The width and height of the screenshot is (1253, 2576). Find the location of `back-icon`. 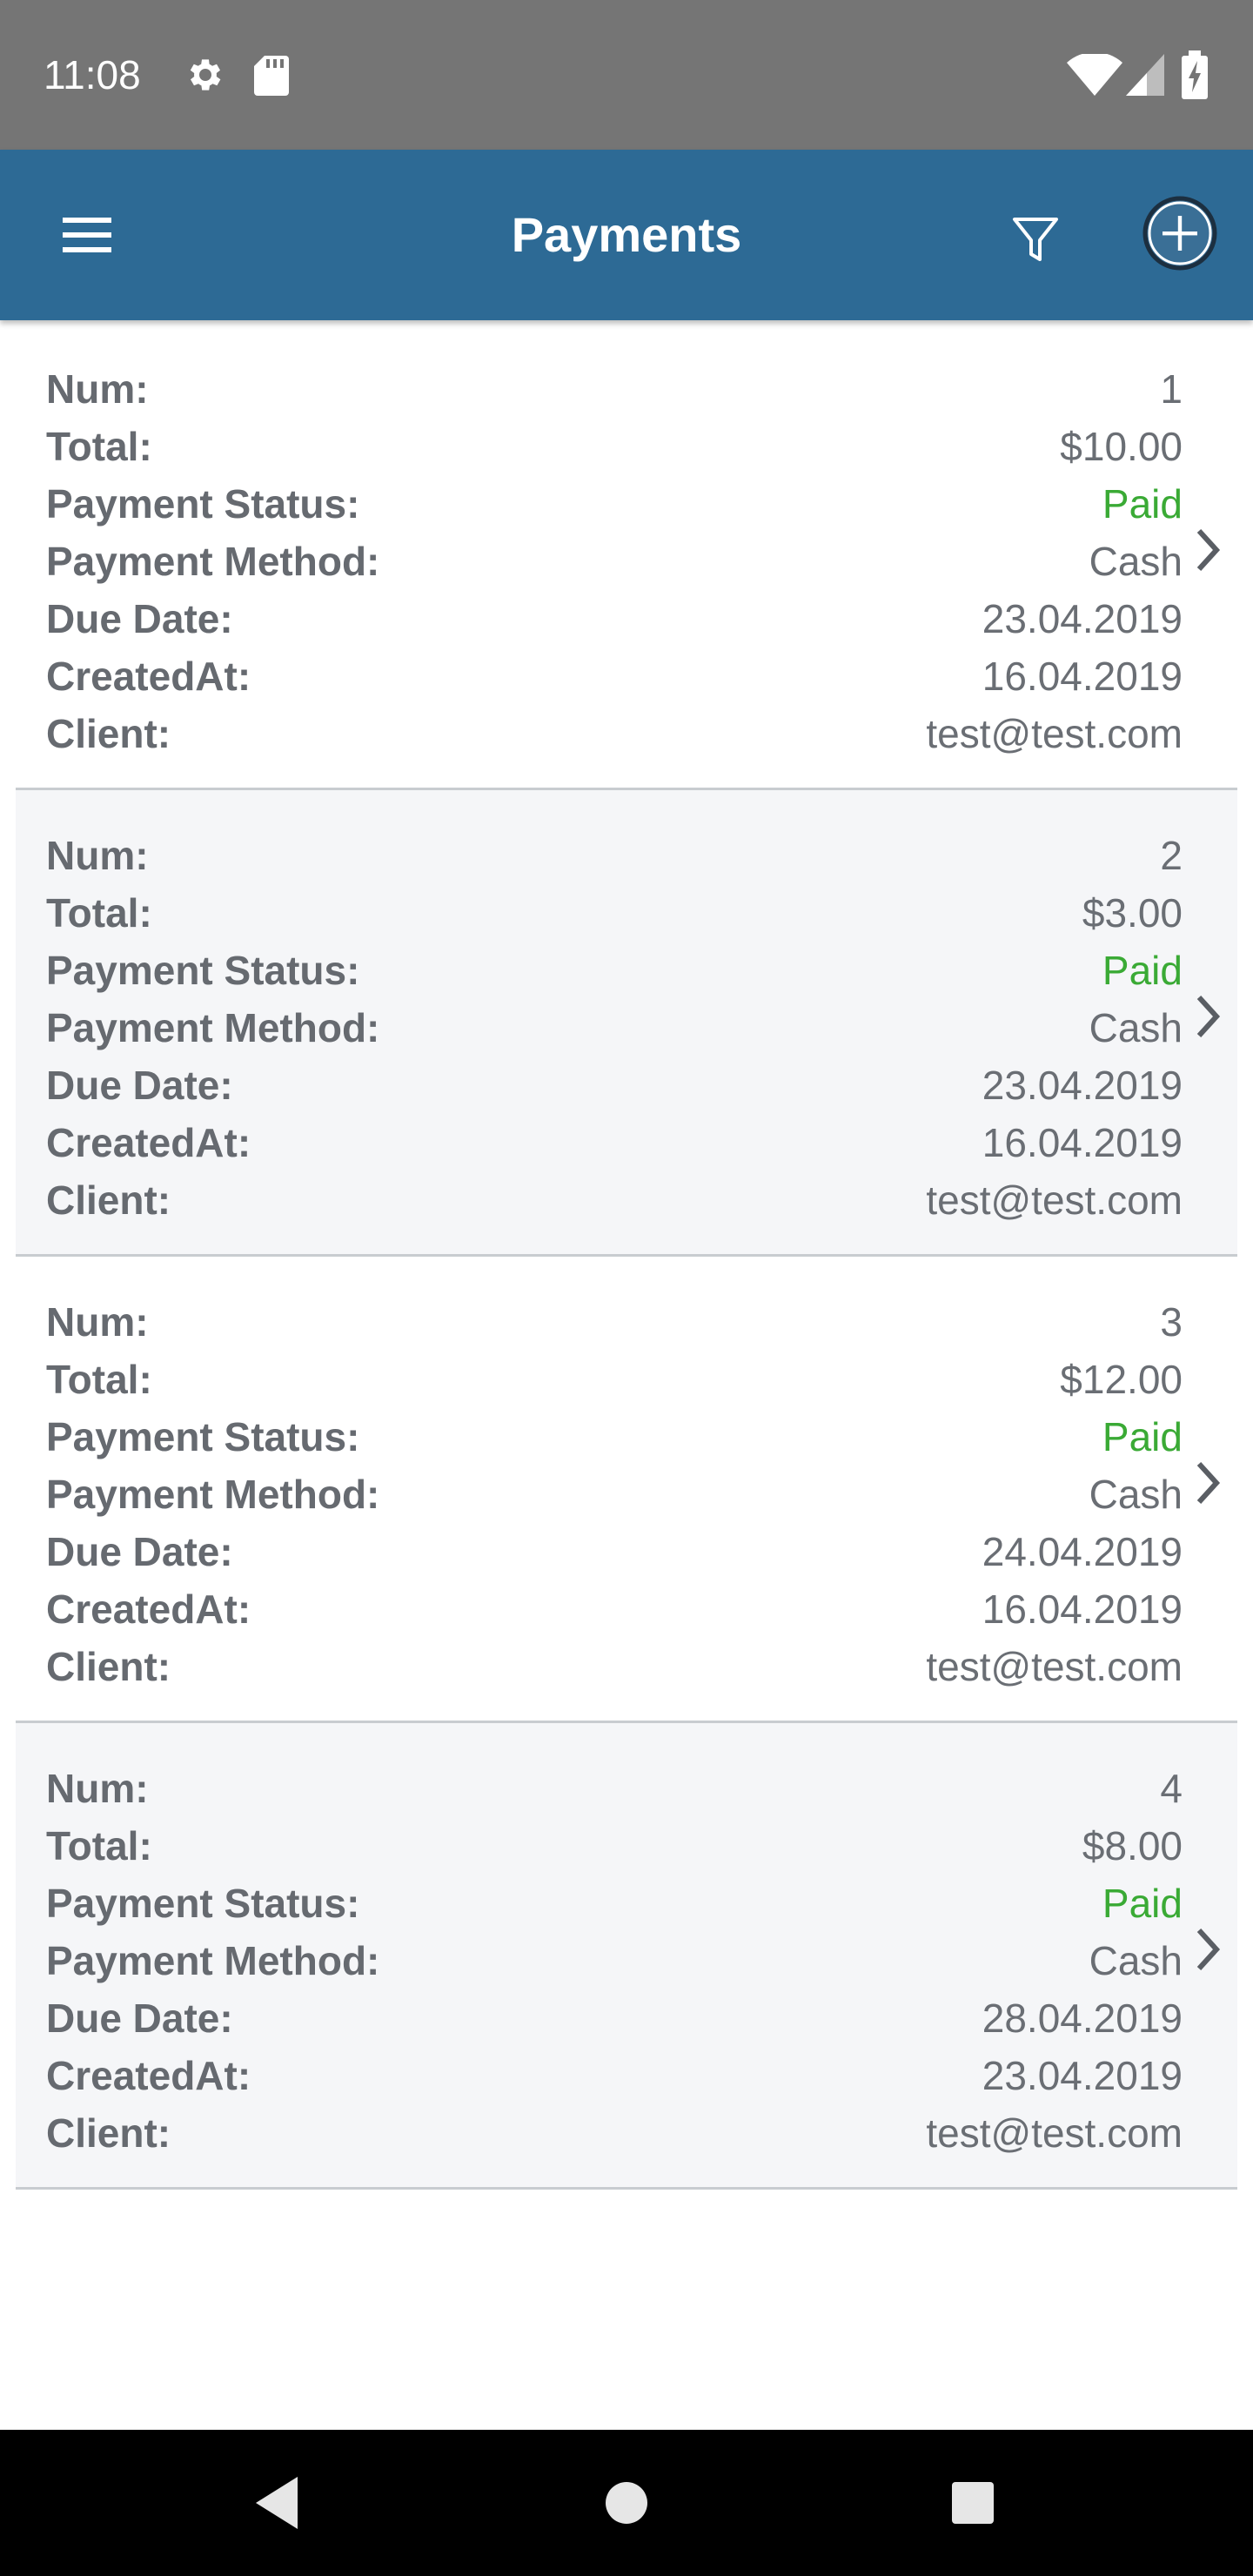

back-icon is located at coordinates (277, 2503).